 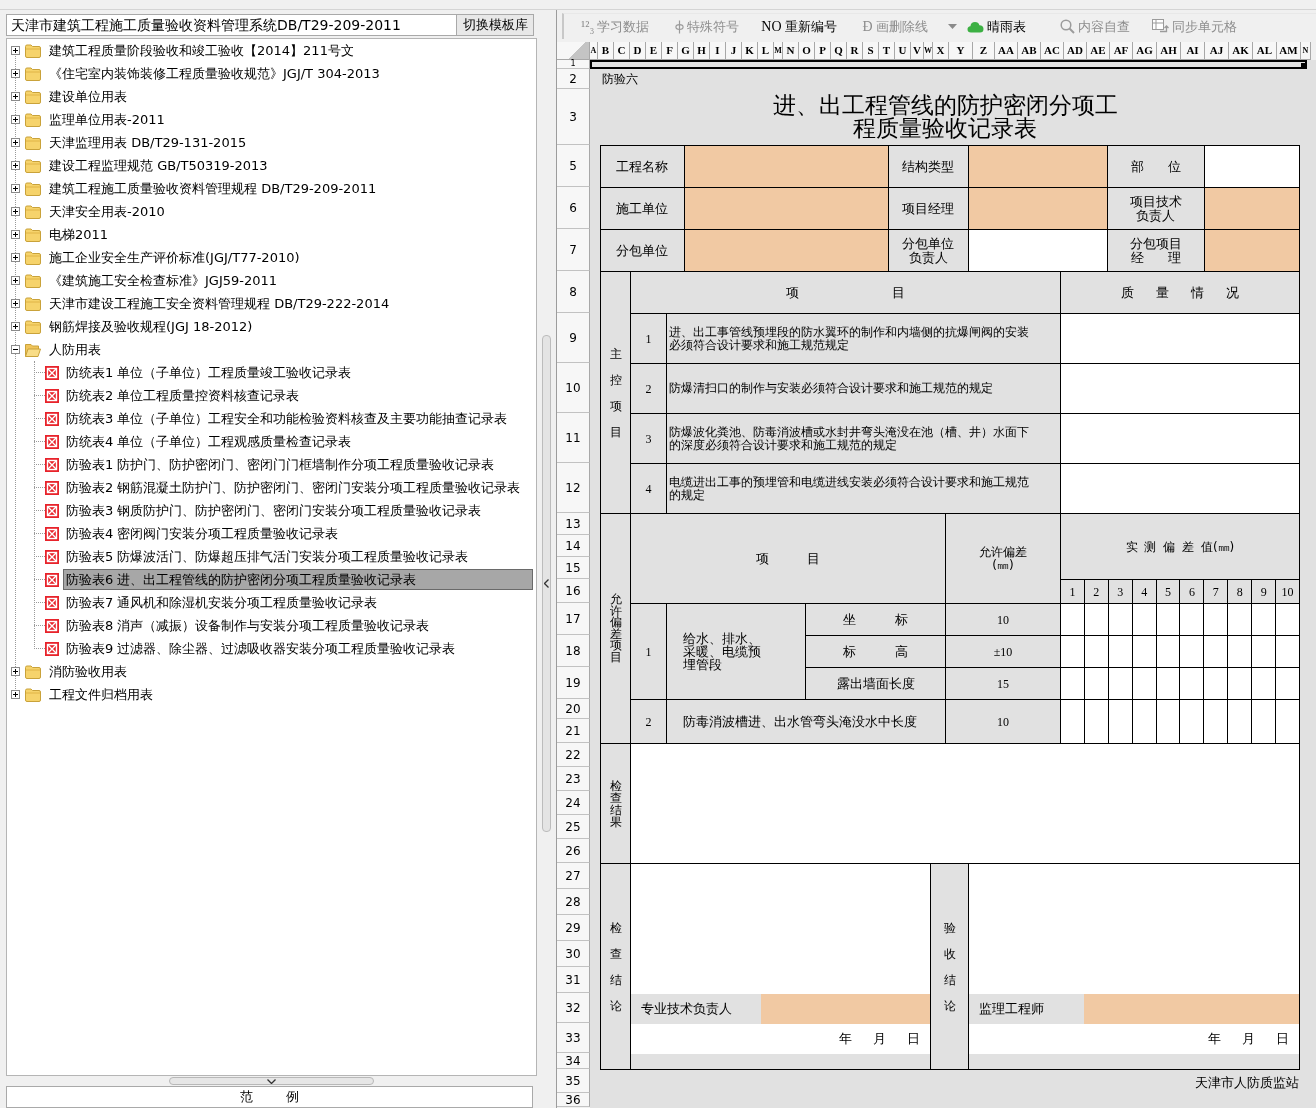 I want to click on column-header: AD, so click(x=1075, y=51).